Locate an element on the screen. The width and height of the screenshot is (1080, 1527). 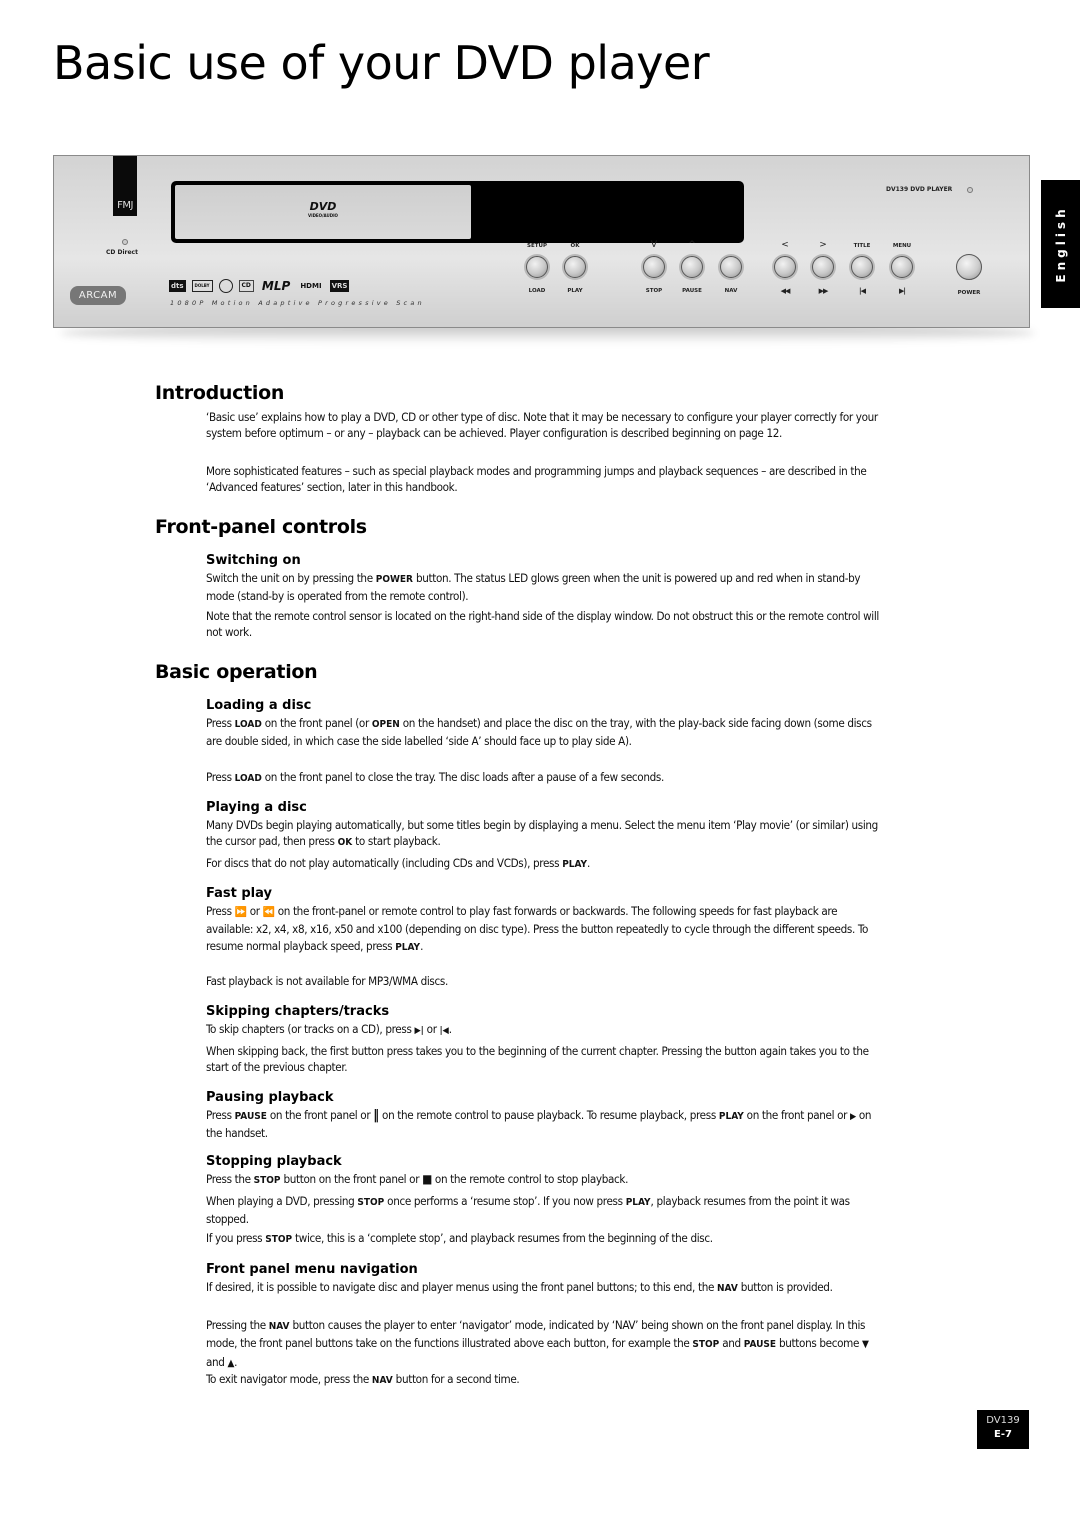
button-top-label is located at coordinates (731, 248).